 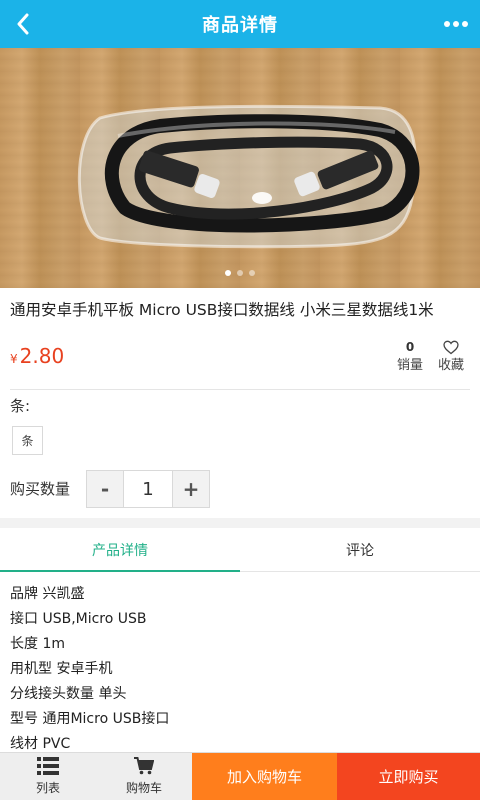 I want to click on attribute-row: 型号 通用Micro USB接口, so click(x=90, y=719).